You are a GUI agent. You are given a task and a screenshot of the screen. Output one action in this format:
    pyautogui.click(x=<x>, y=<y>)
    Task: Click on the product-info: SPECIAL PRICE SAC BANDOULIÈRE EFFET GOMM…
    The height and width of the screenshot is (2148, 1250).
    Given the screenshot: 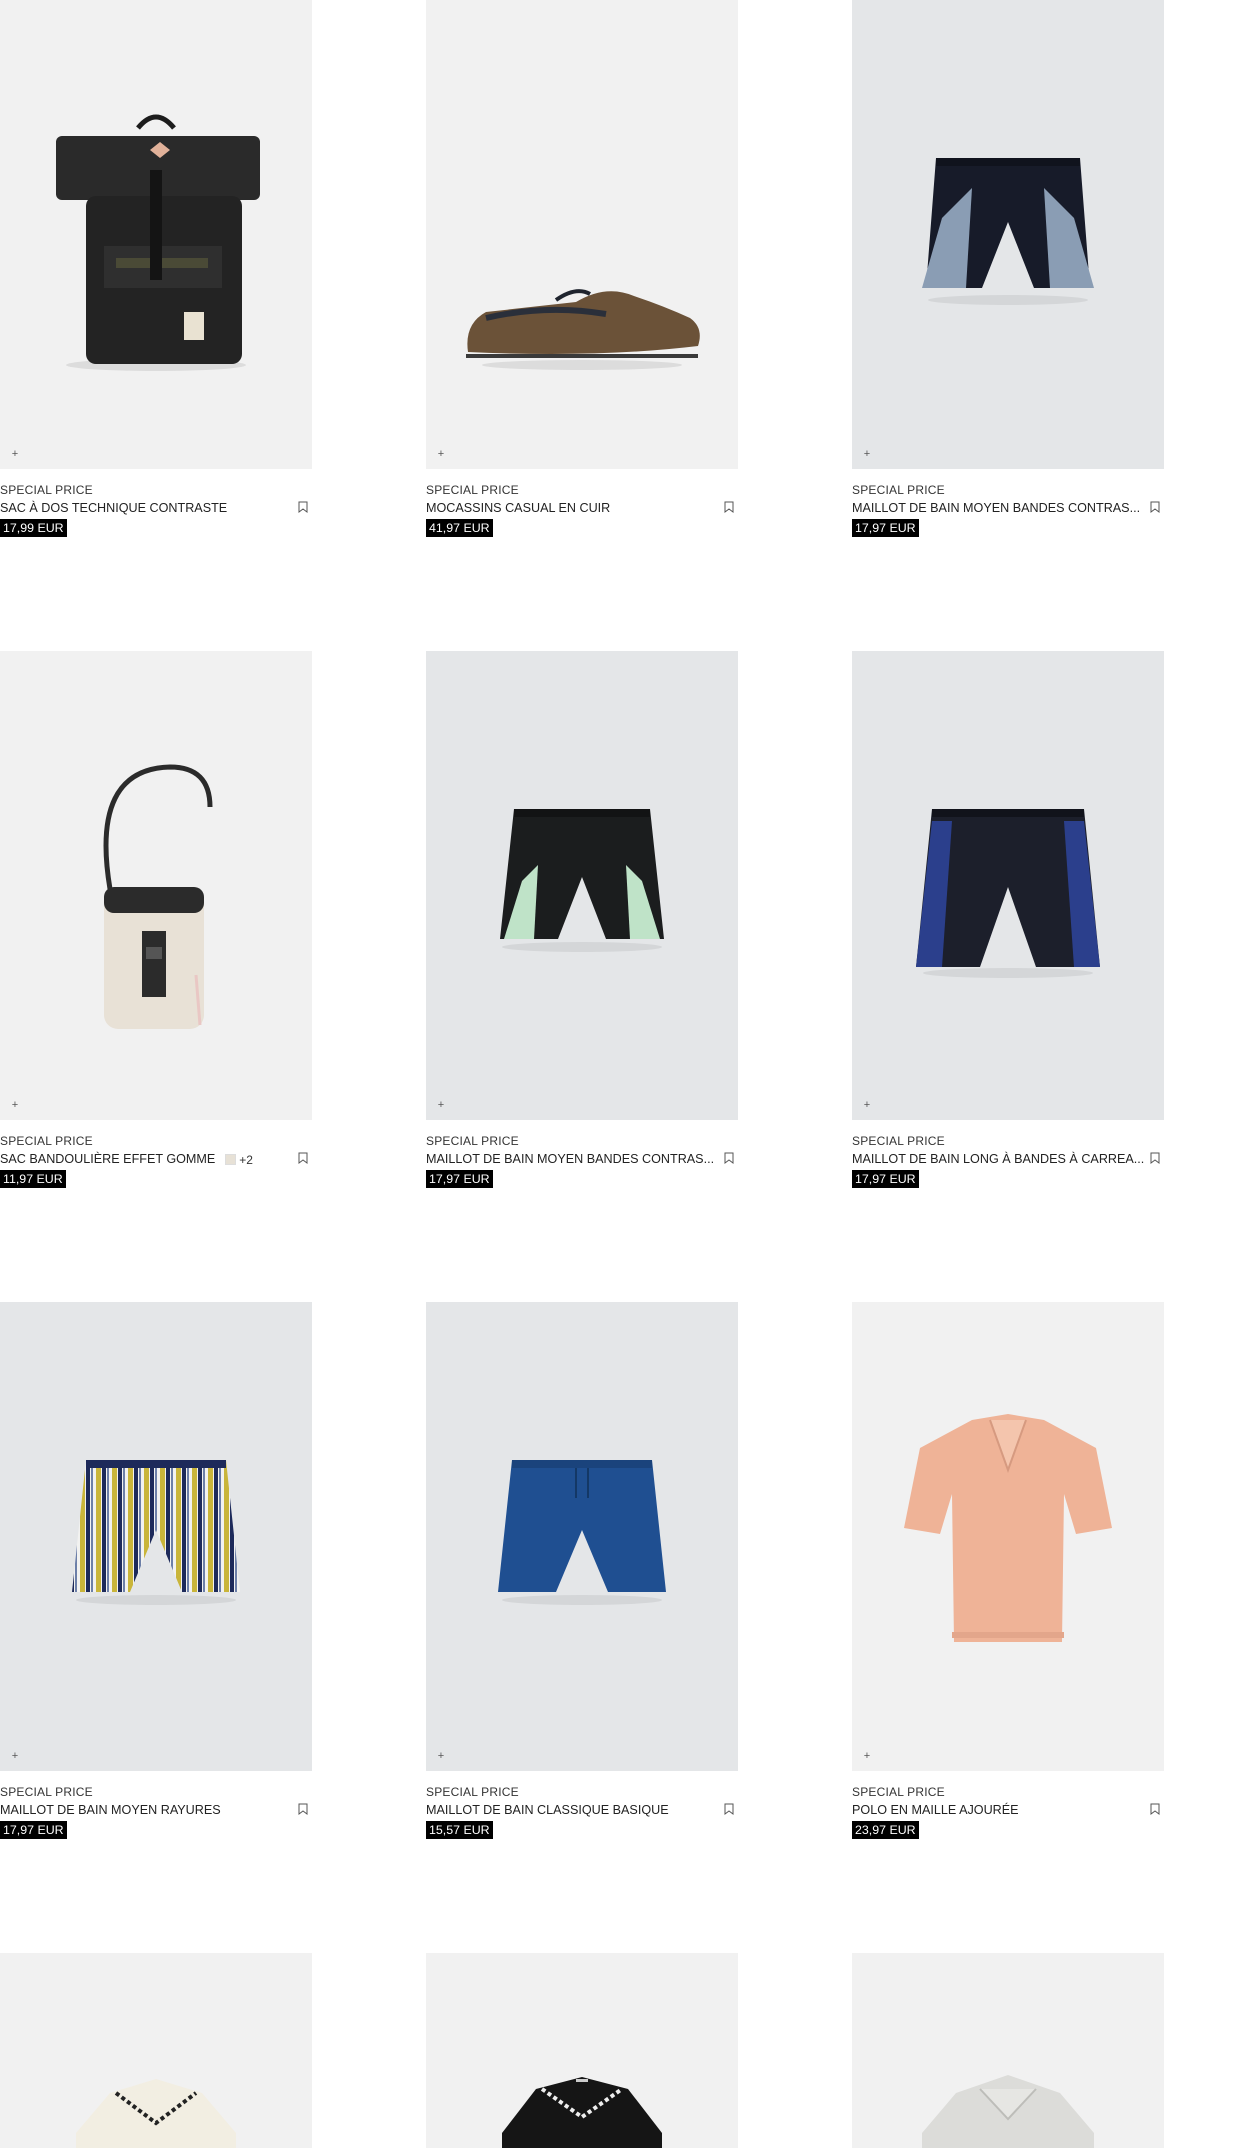 What is the action you would take?
    pyautogui.click(x=156, y=1154)
    